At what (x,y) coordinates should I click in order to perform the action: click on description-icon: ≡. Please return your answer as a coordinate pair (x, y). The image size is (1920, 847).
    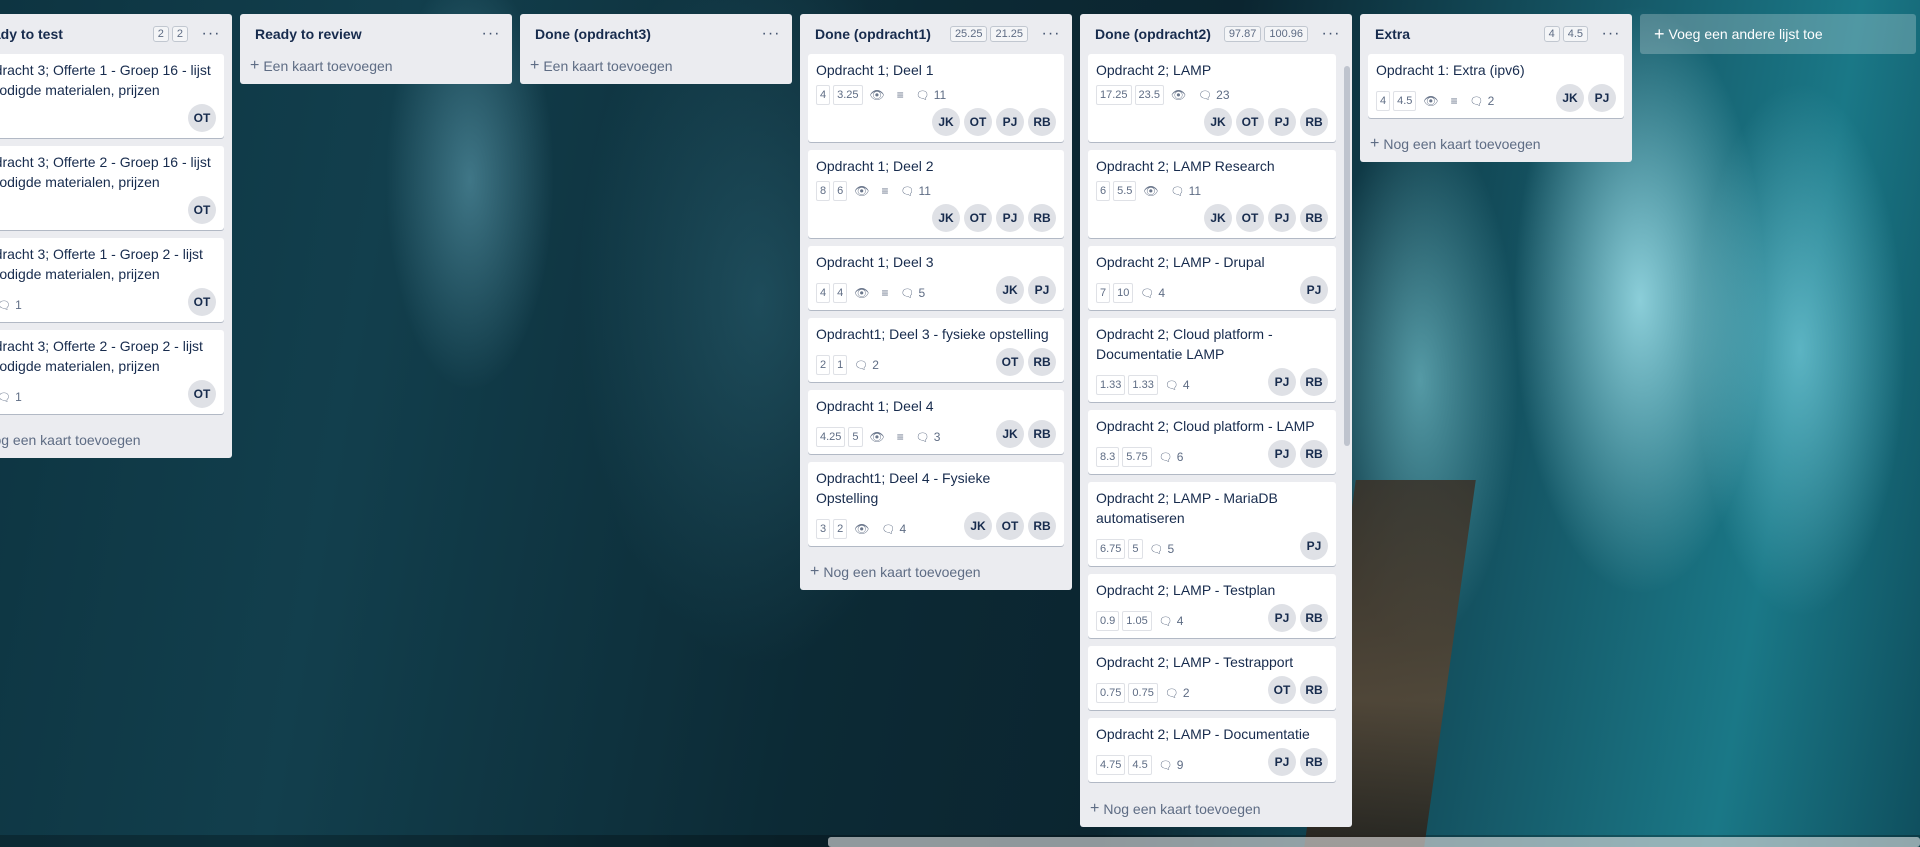
    Looking at the image, I should click on (900, 95).